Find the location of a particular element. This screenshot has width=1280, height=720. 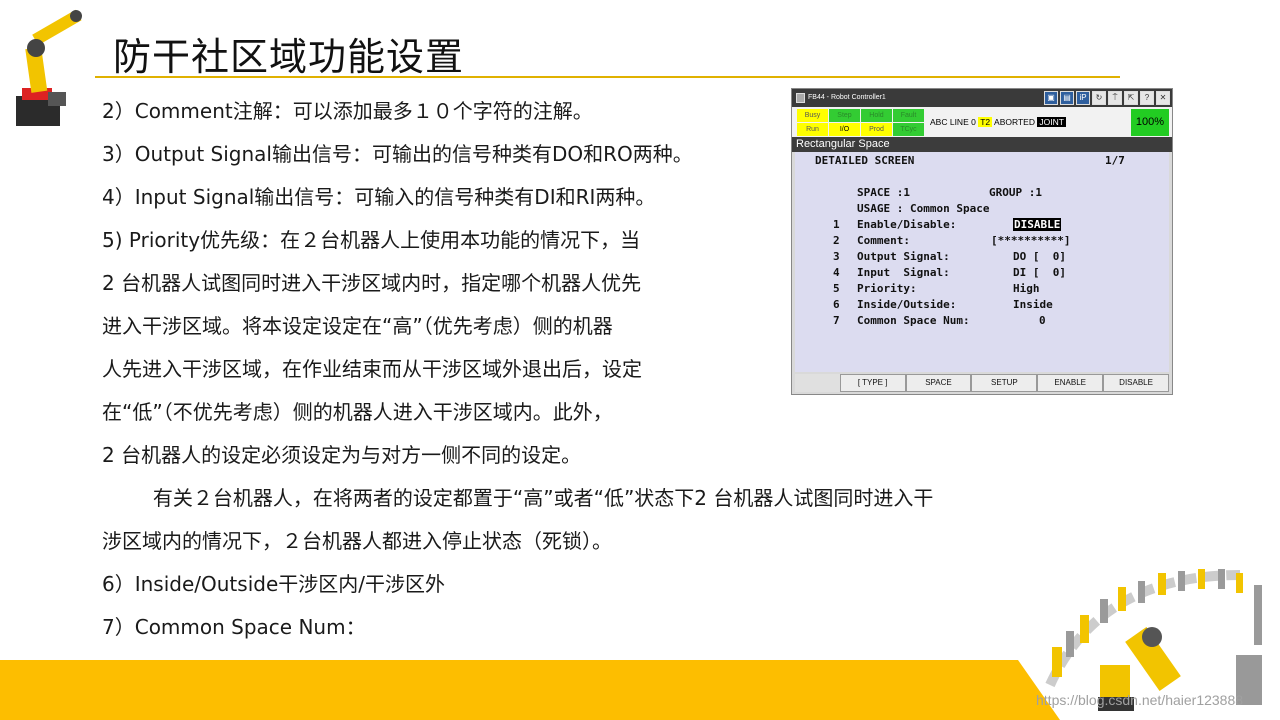

priority-label: Priority: is located at coordinates (887, 288).